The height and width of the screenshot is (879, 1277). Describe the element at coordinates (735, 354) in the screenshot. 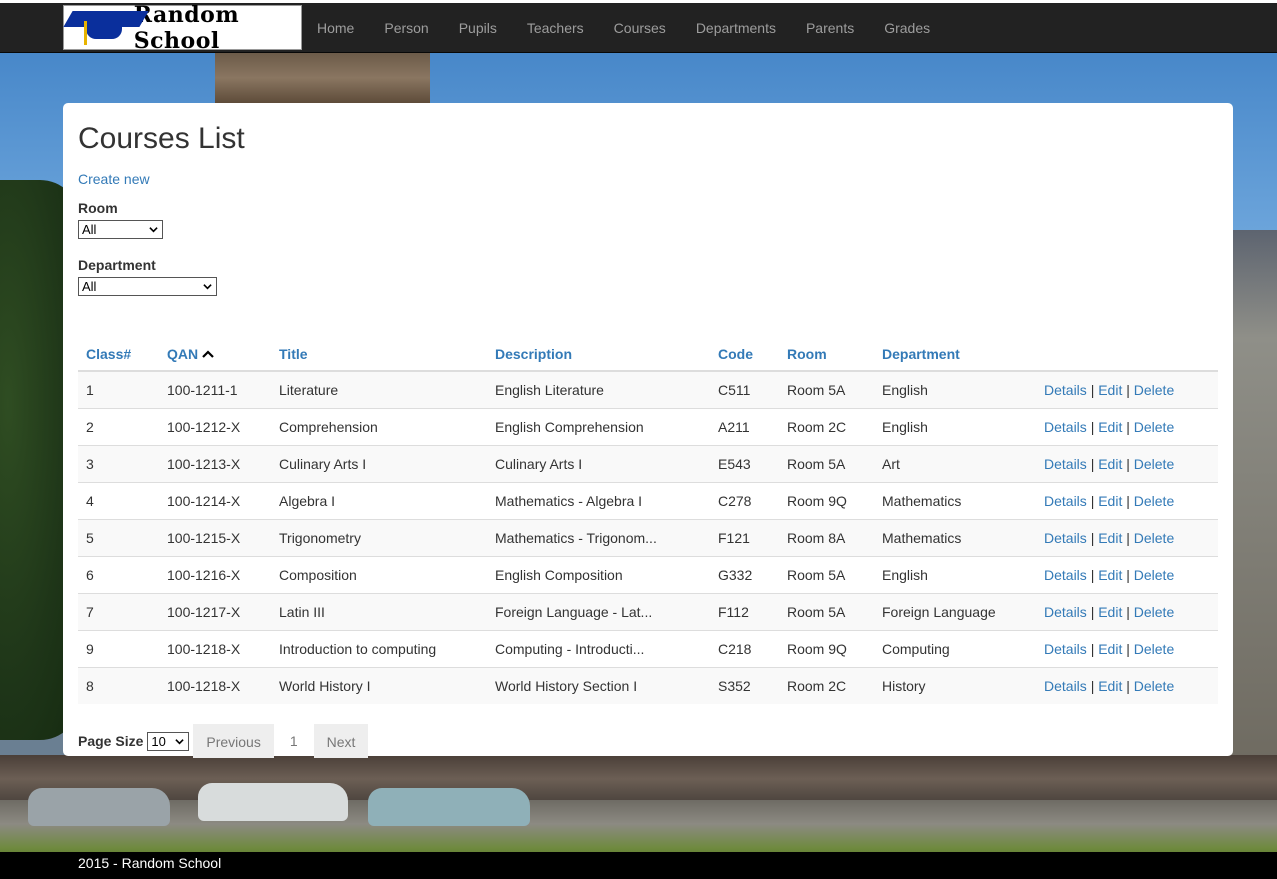

I see `header-code: Code` at that location.